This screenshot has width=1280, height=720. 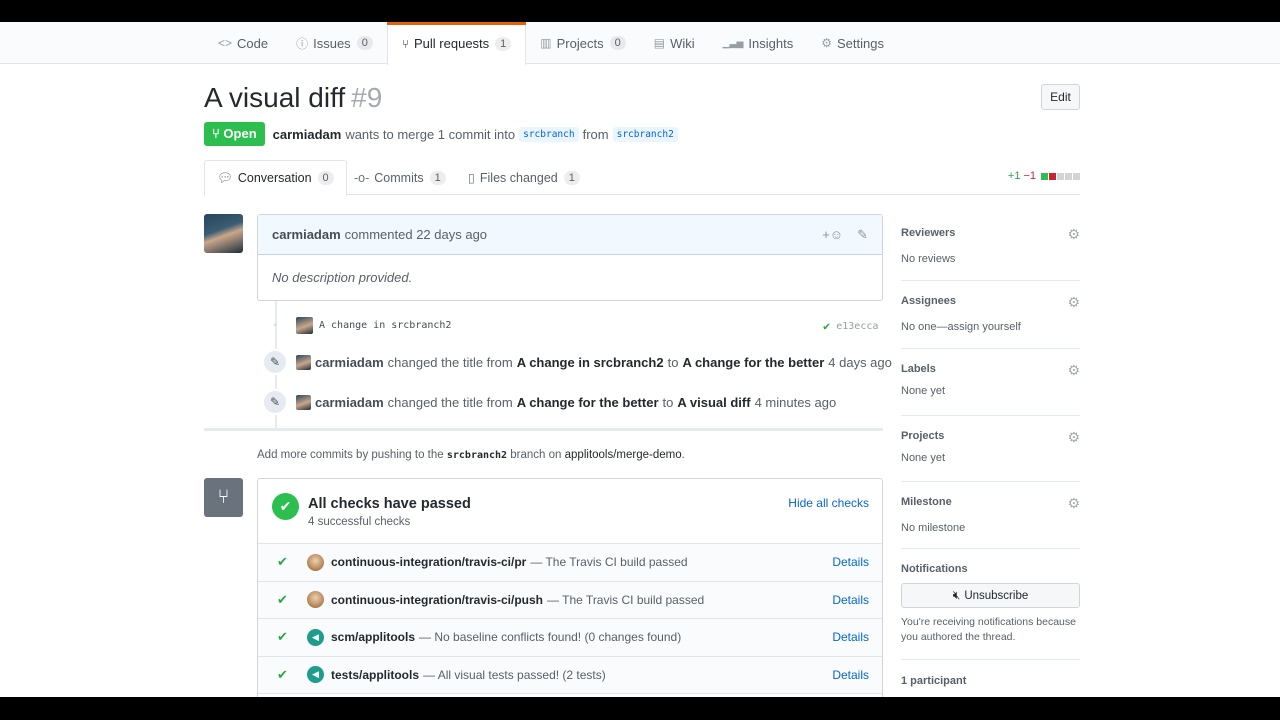 What do you see at coordinates (587, 402) in the screenshot?
I see `event-old-title: A change for the better` at bounding box center [587, 402].